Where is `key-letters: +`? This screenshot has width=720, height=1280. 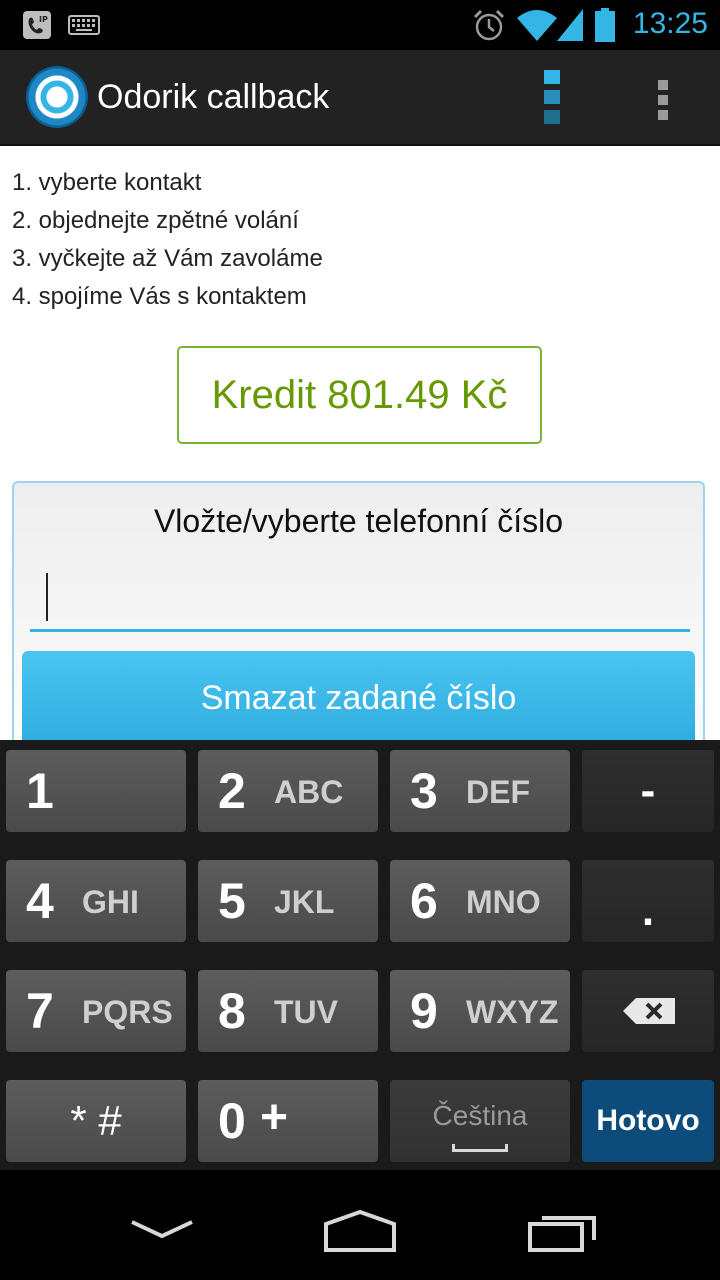 key-letters: + is located at coordinates (274, 1117).